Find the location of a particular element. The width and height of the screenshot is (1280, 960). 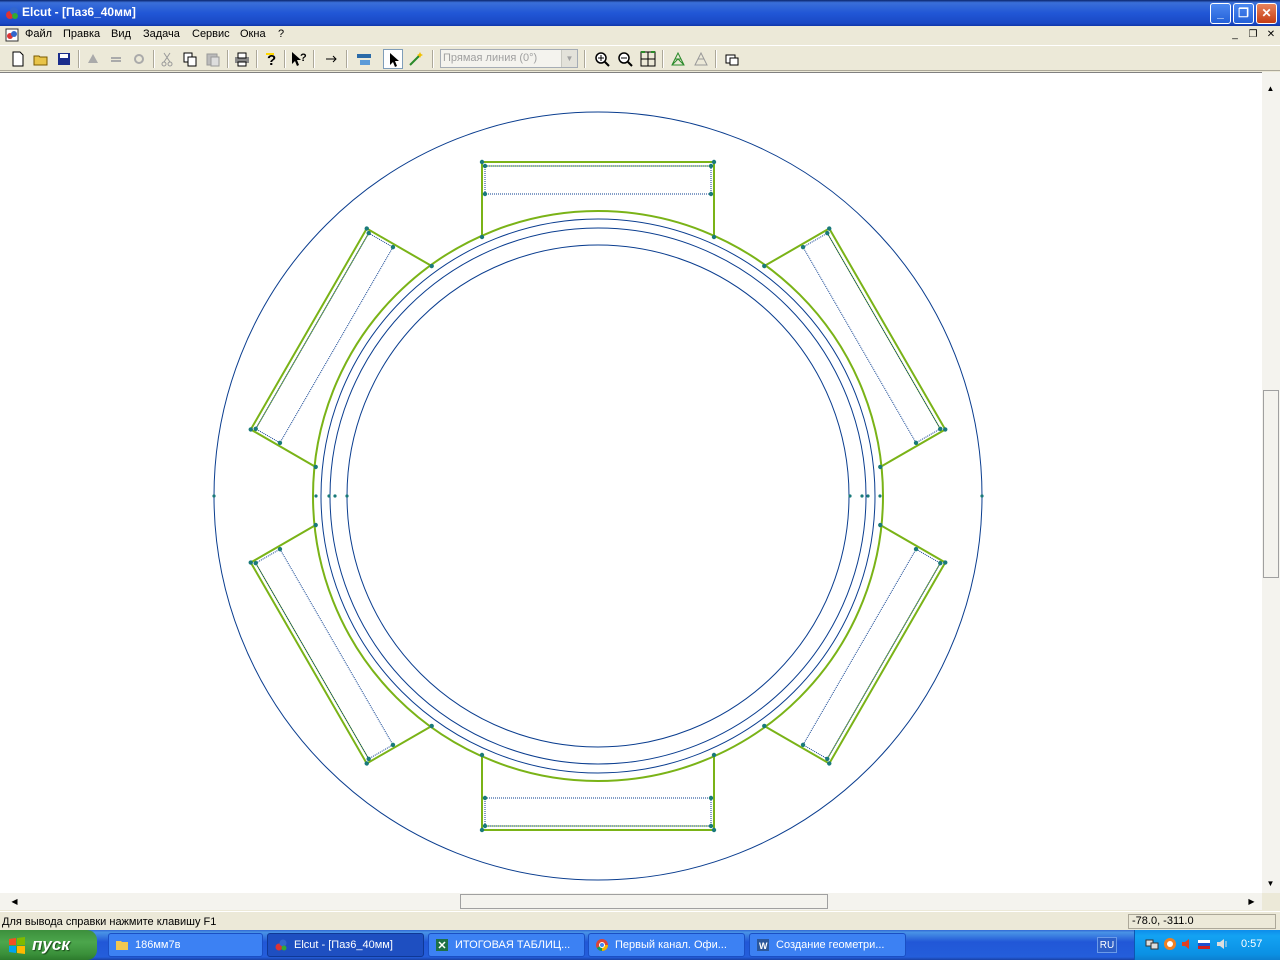

paste-icon is located at coordinates (213, 59).